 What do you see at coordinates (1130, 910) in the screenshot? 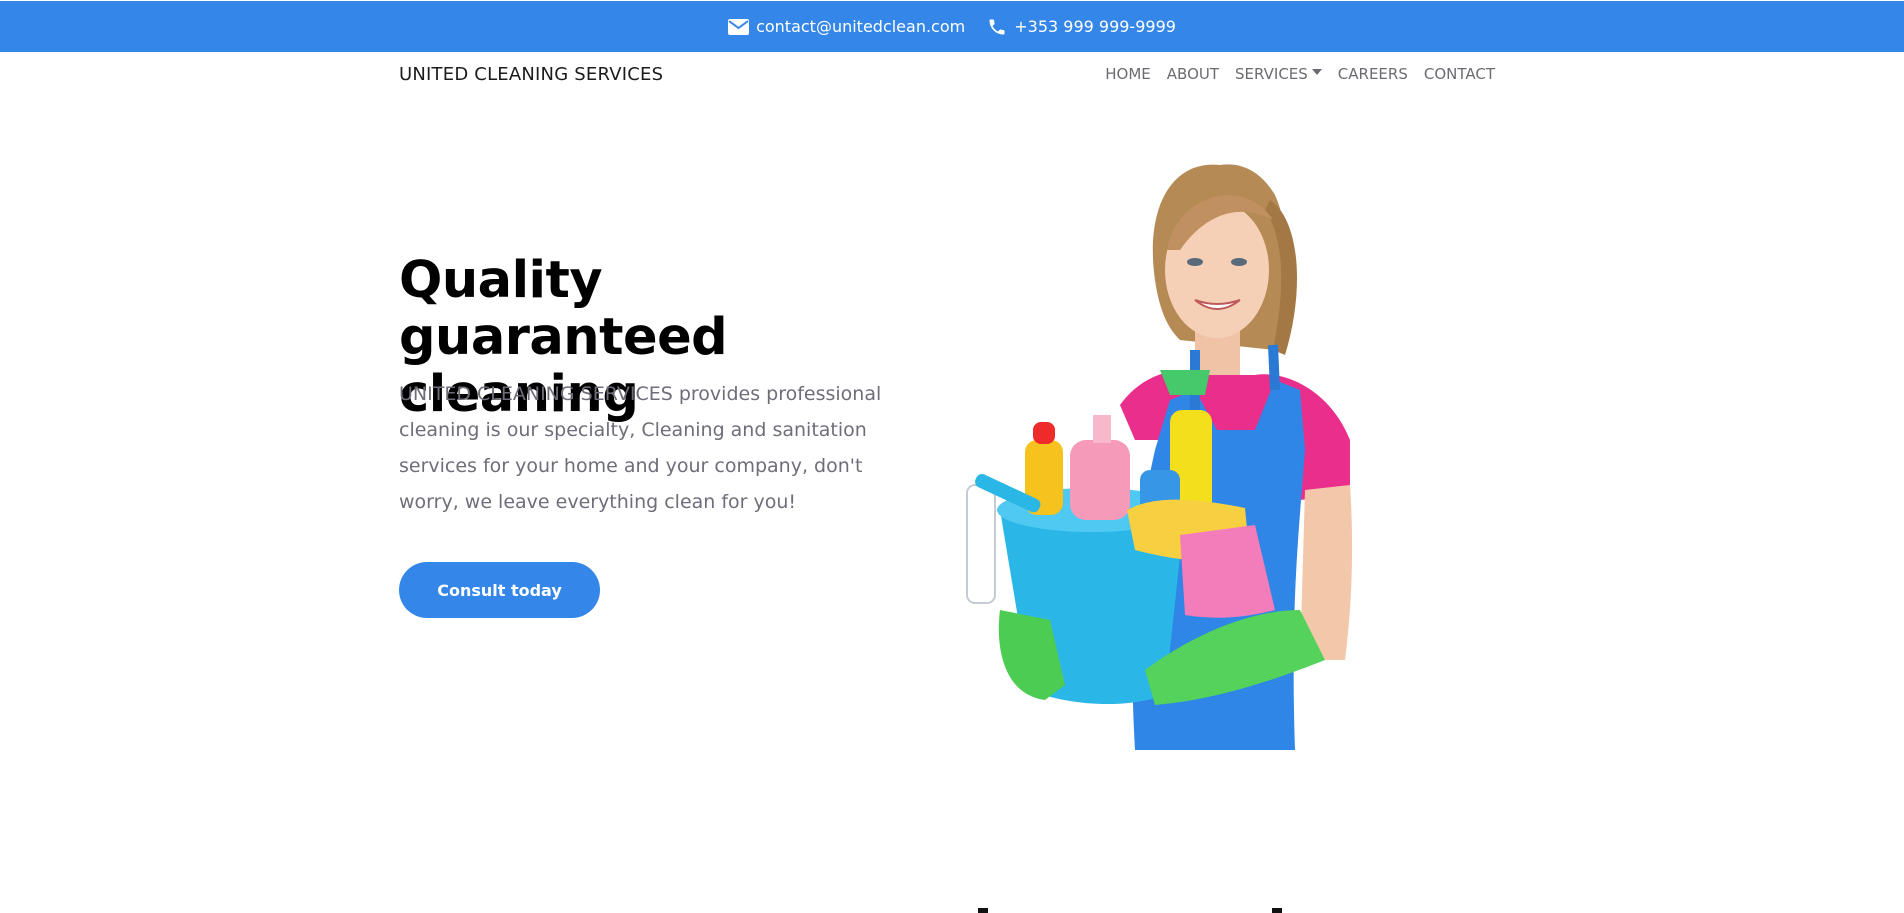
I see `next-section-heading-fragment` at bounding box center [1130, 910].